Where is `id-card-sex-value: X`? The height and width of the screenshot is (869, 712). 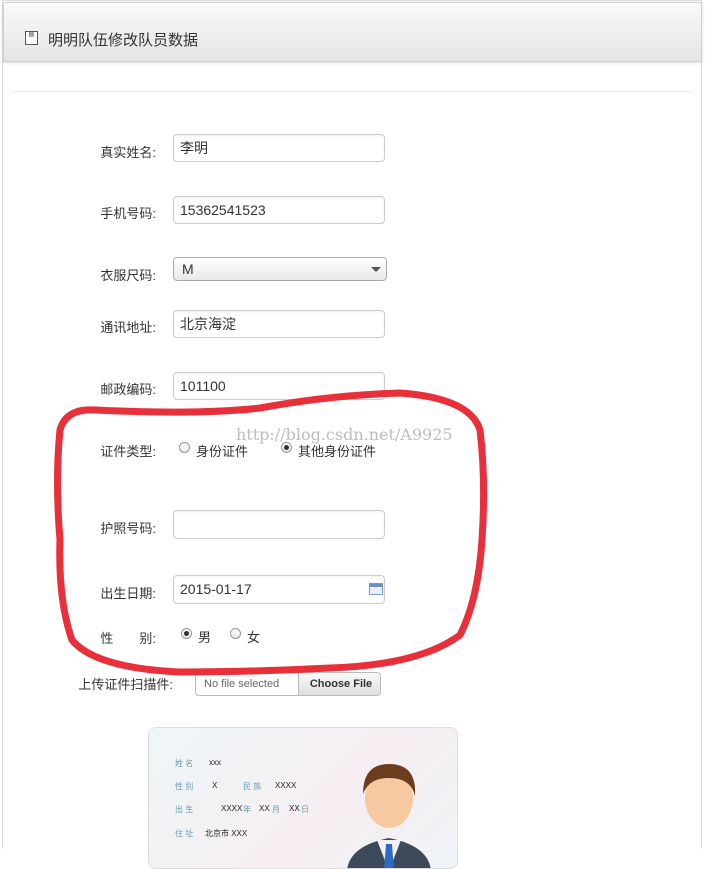
id-card-sex-value: X is located at coordinates (215, 785).